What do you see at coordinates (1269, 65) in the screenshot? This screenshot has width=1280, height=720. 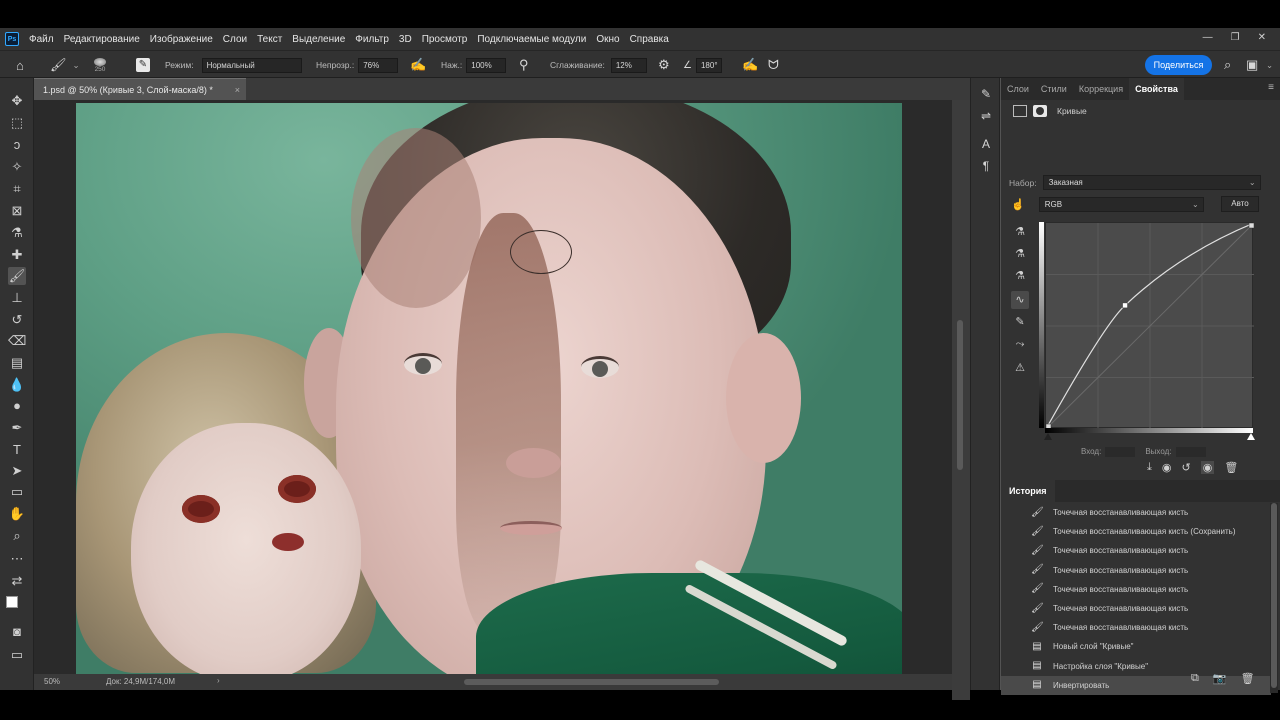 I see `workspace-chevron-icon: ⌄` at bounding box center [1269, 65].